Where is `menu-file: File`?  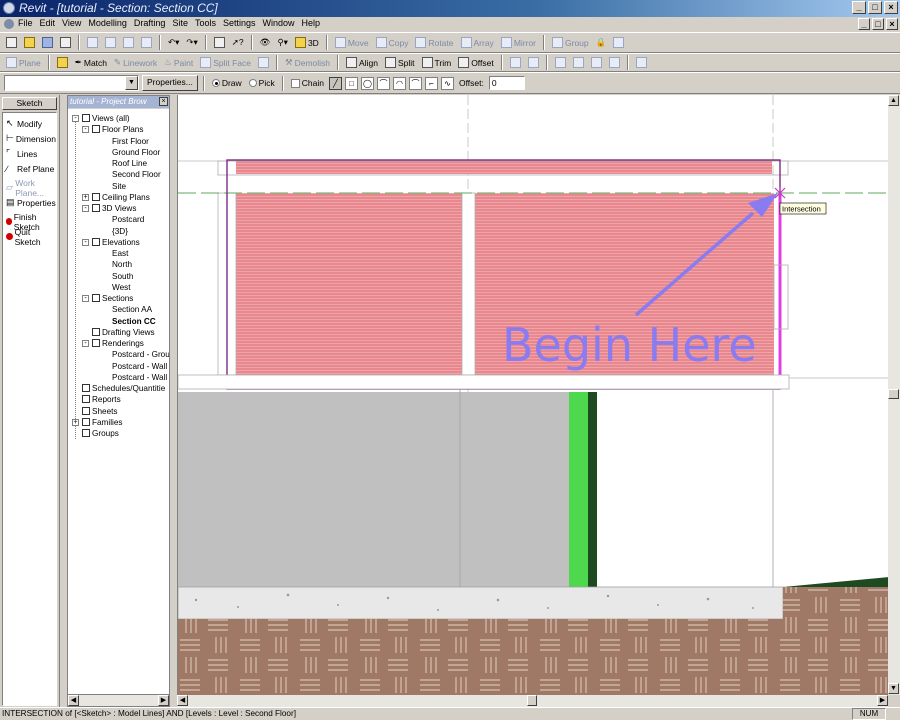
menu-file: File is located at coordinates (25, 23).